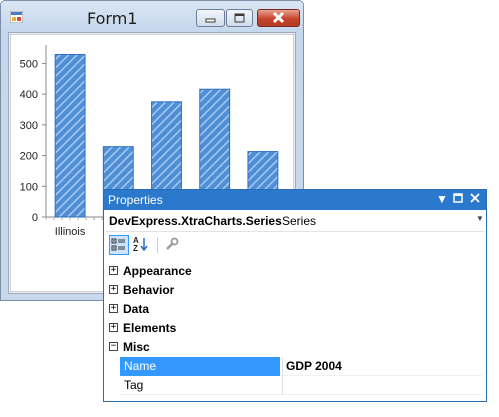 This screenshot has height=417, width=499. I want to click on property-value: GDP 2004, so click(383, 366).